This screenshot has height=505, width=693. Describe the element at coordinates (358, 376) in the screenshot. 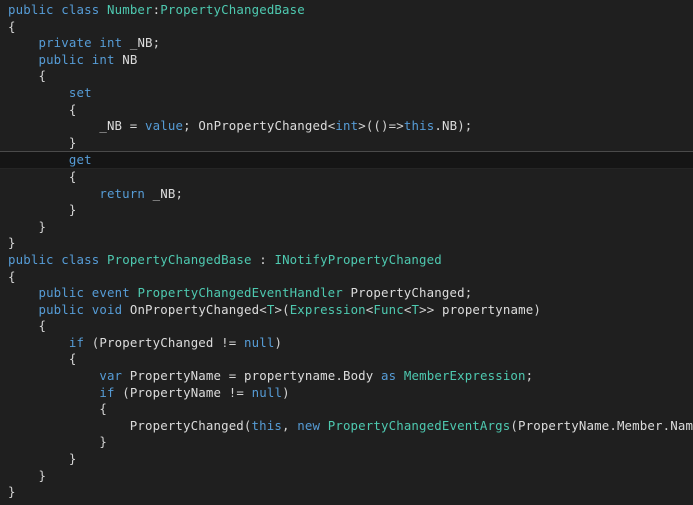

I see `code-identifier: Body` at that location.